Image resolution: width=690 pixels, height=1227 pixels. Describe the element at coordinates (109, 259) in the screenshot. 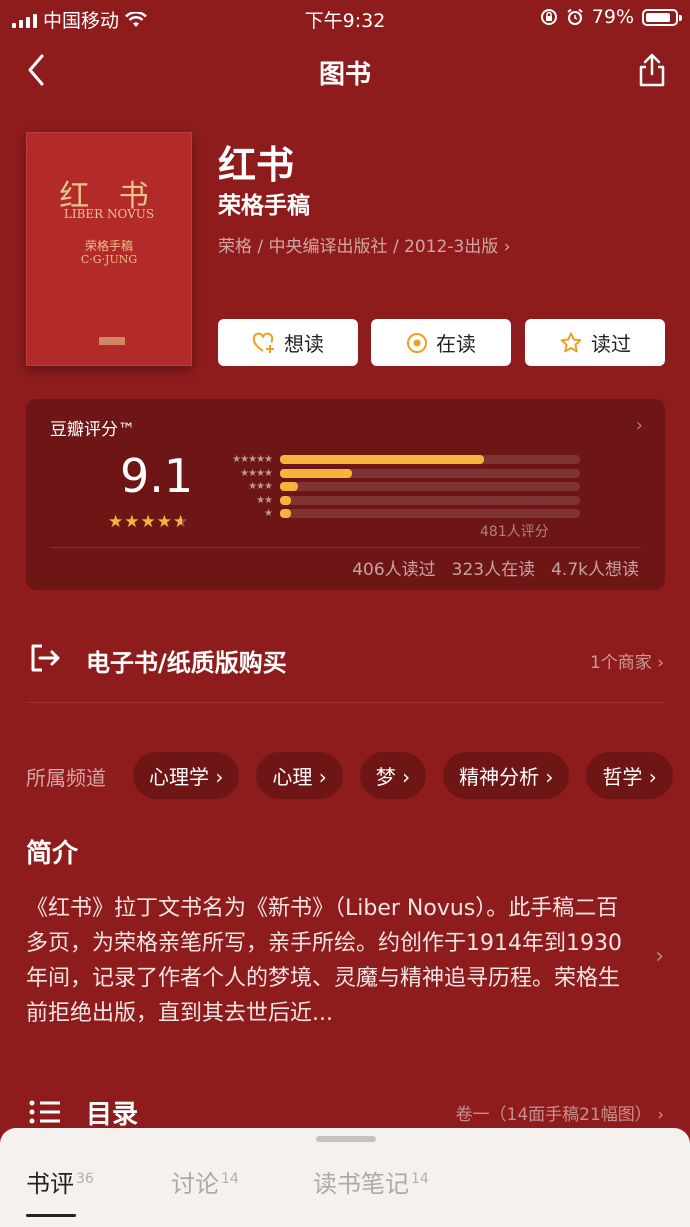

I see `cover-author: C·G·JUNG` at that location.